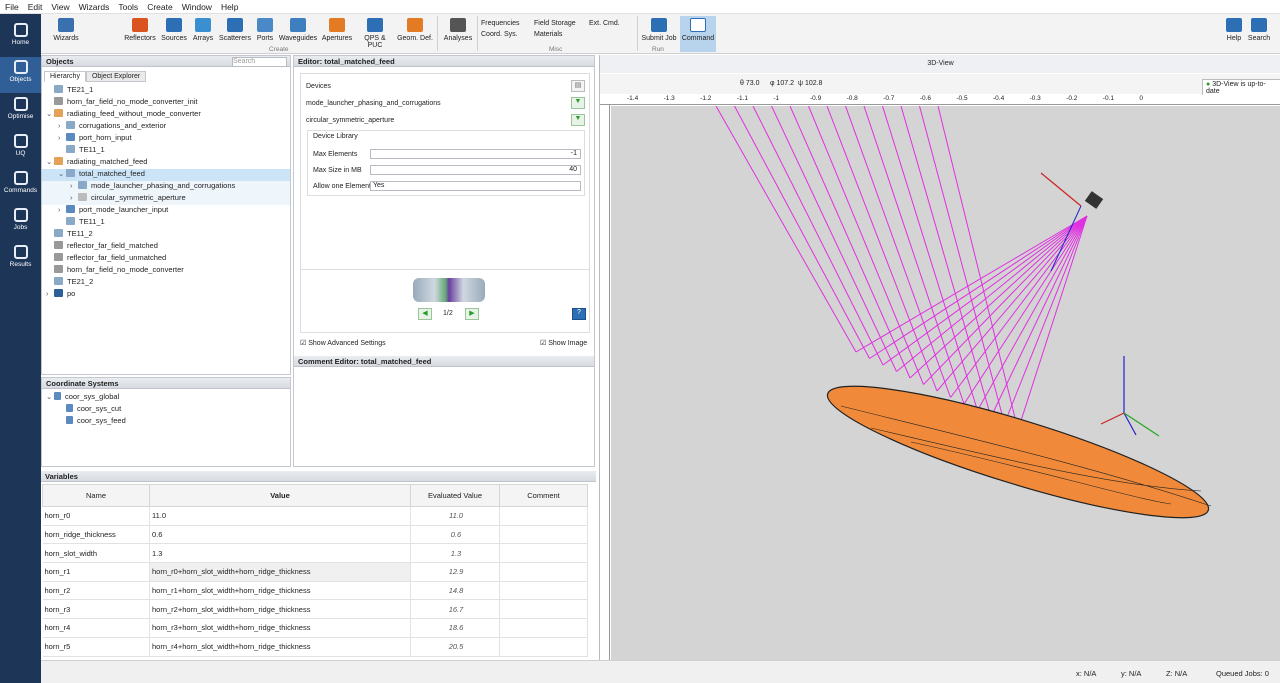  Describe the element at coordinates (20, 186) in the screenshot. I see `sidebar-commands: Commands` at that location.